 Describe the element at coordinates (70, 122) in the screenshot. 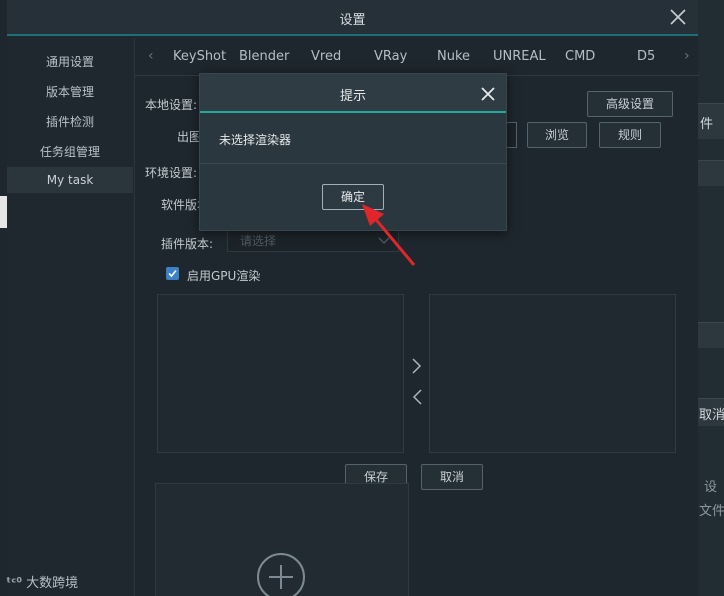

I see `sidebar-item-plugin-check: 插件检测` at that location.